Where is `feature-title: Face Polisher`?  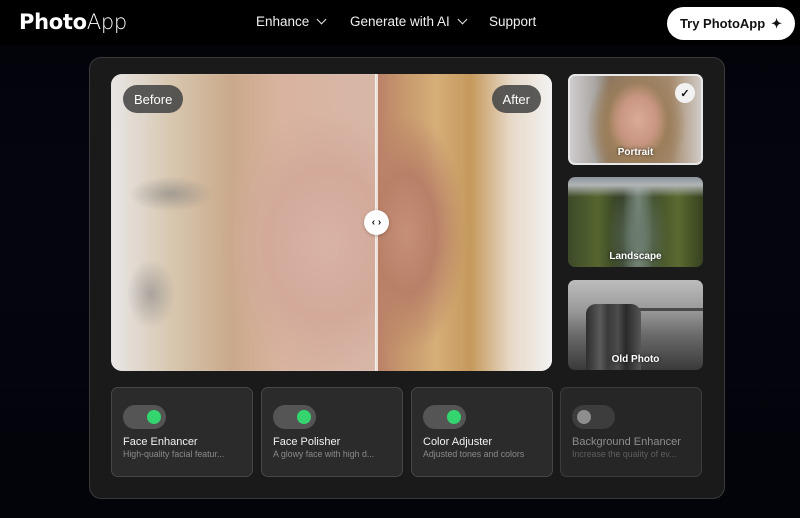
feature-title: Face Polisher is located at coordinates (307, 442).